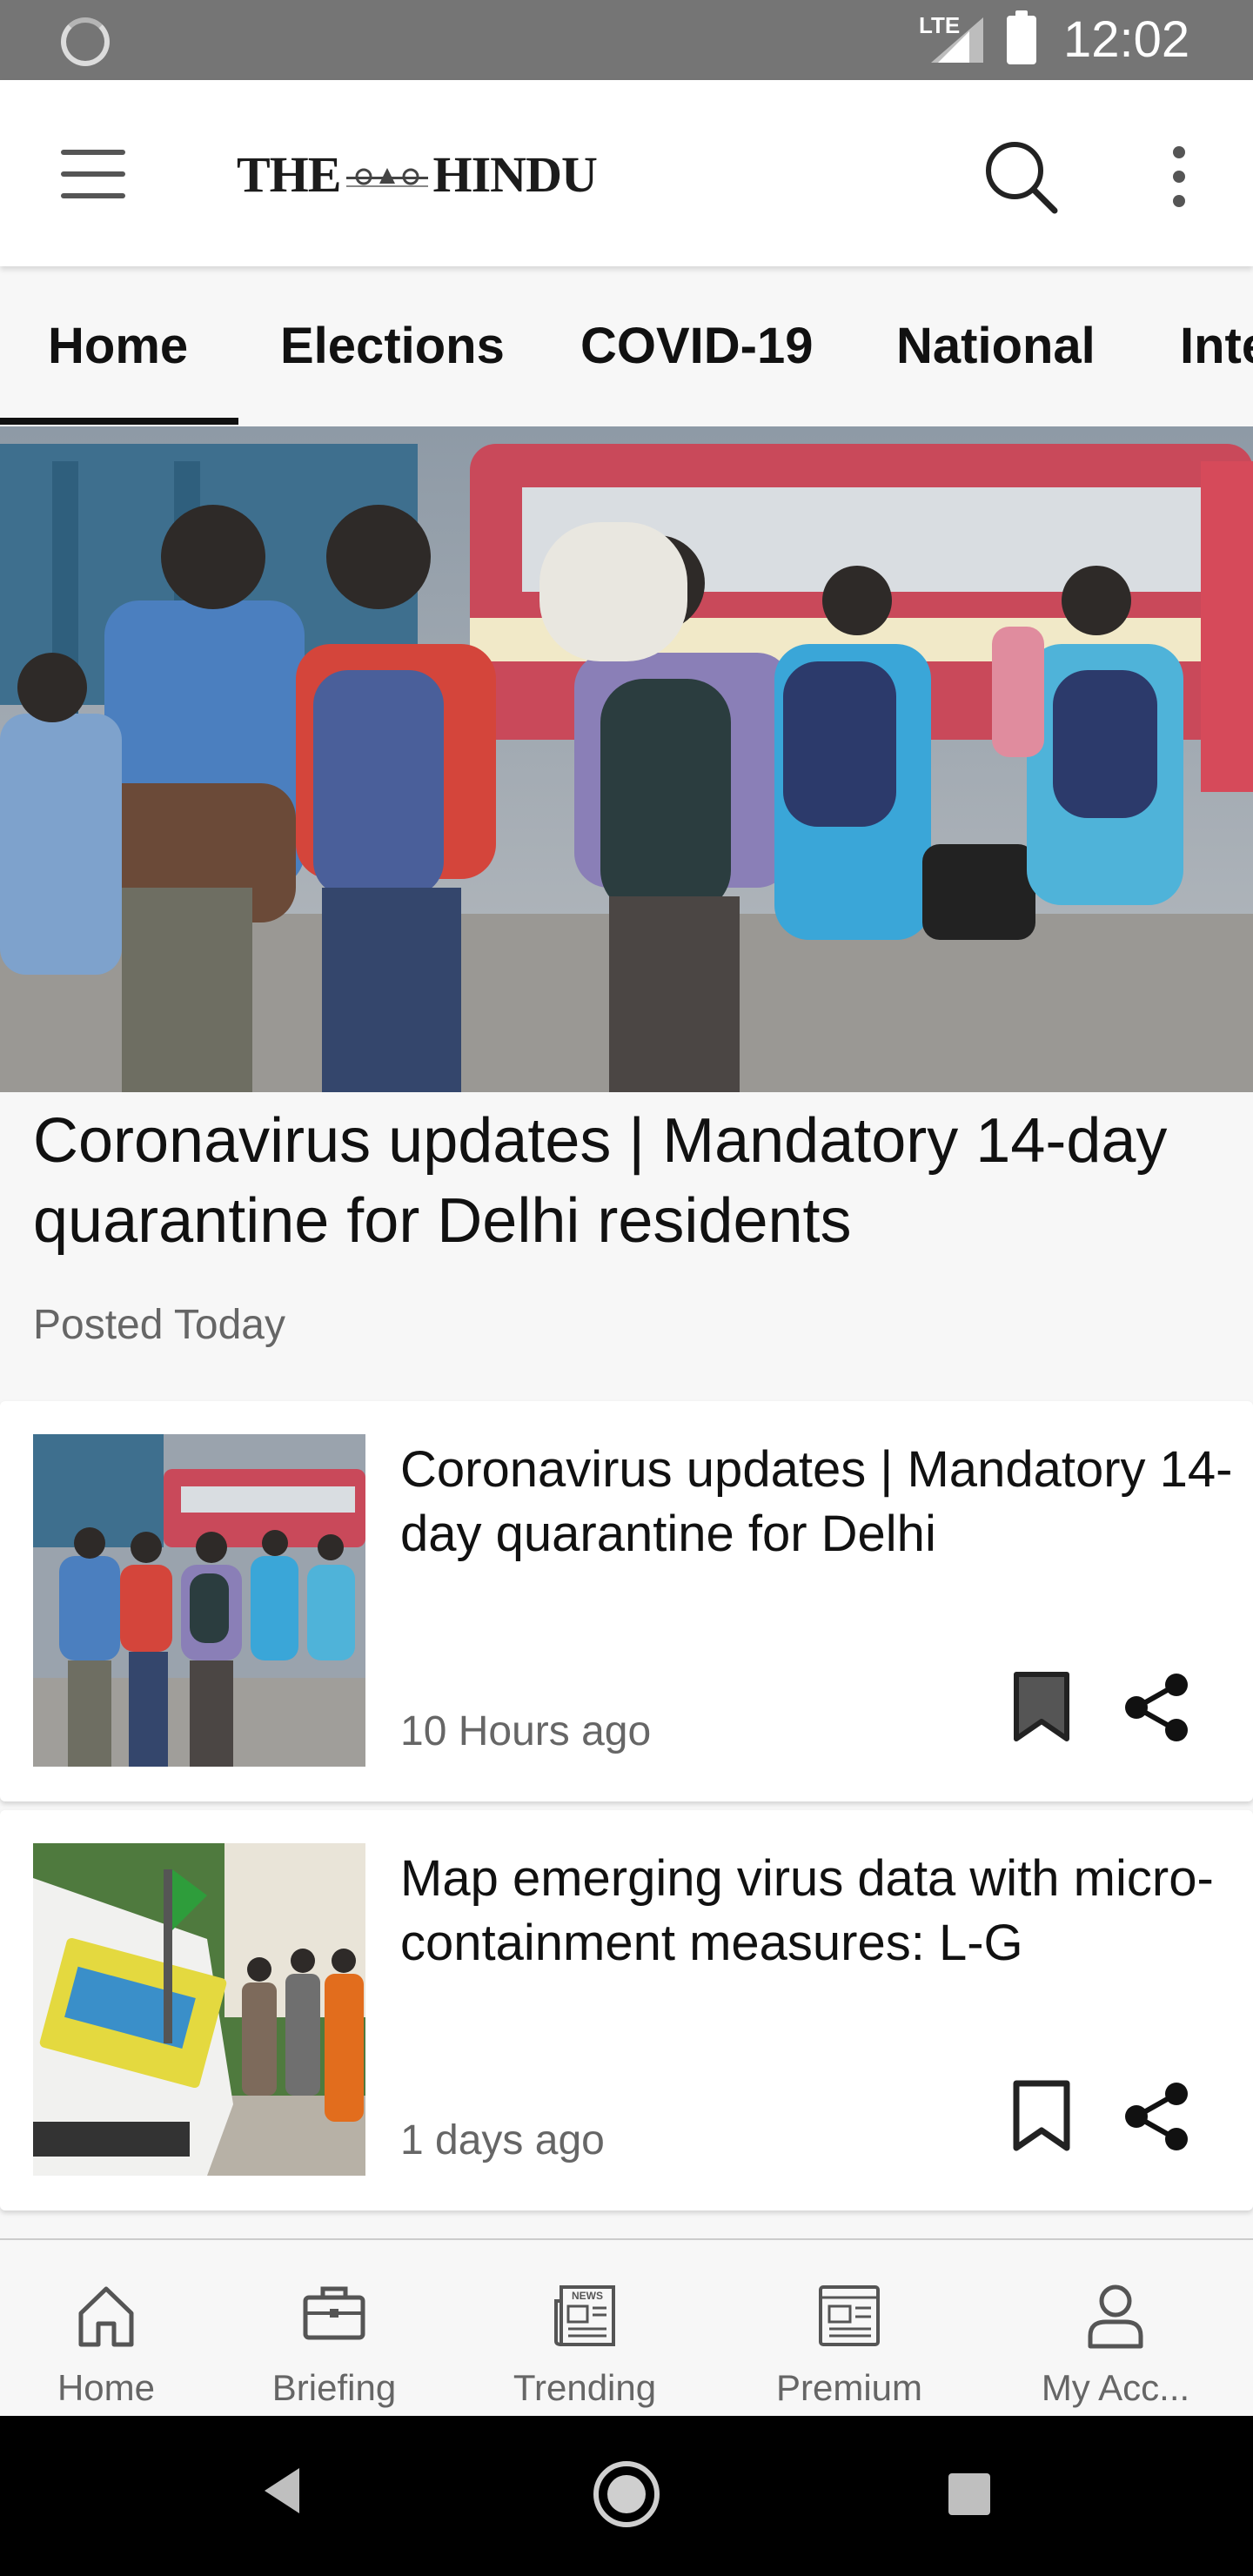 This screenshot has width=1253, height=2576. Describe the element at coordinates (1041, 1707) in the screenshot. I see `bookmark-filled-icon` at that location.